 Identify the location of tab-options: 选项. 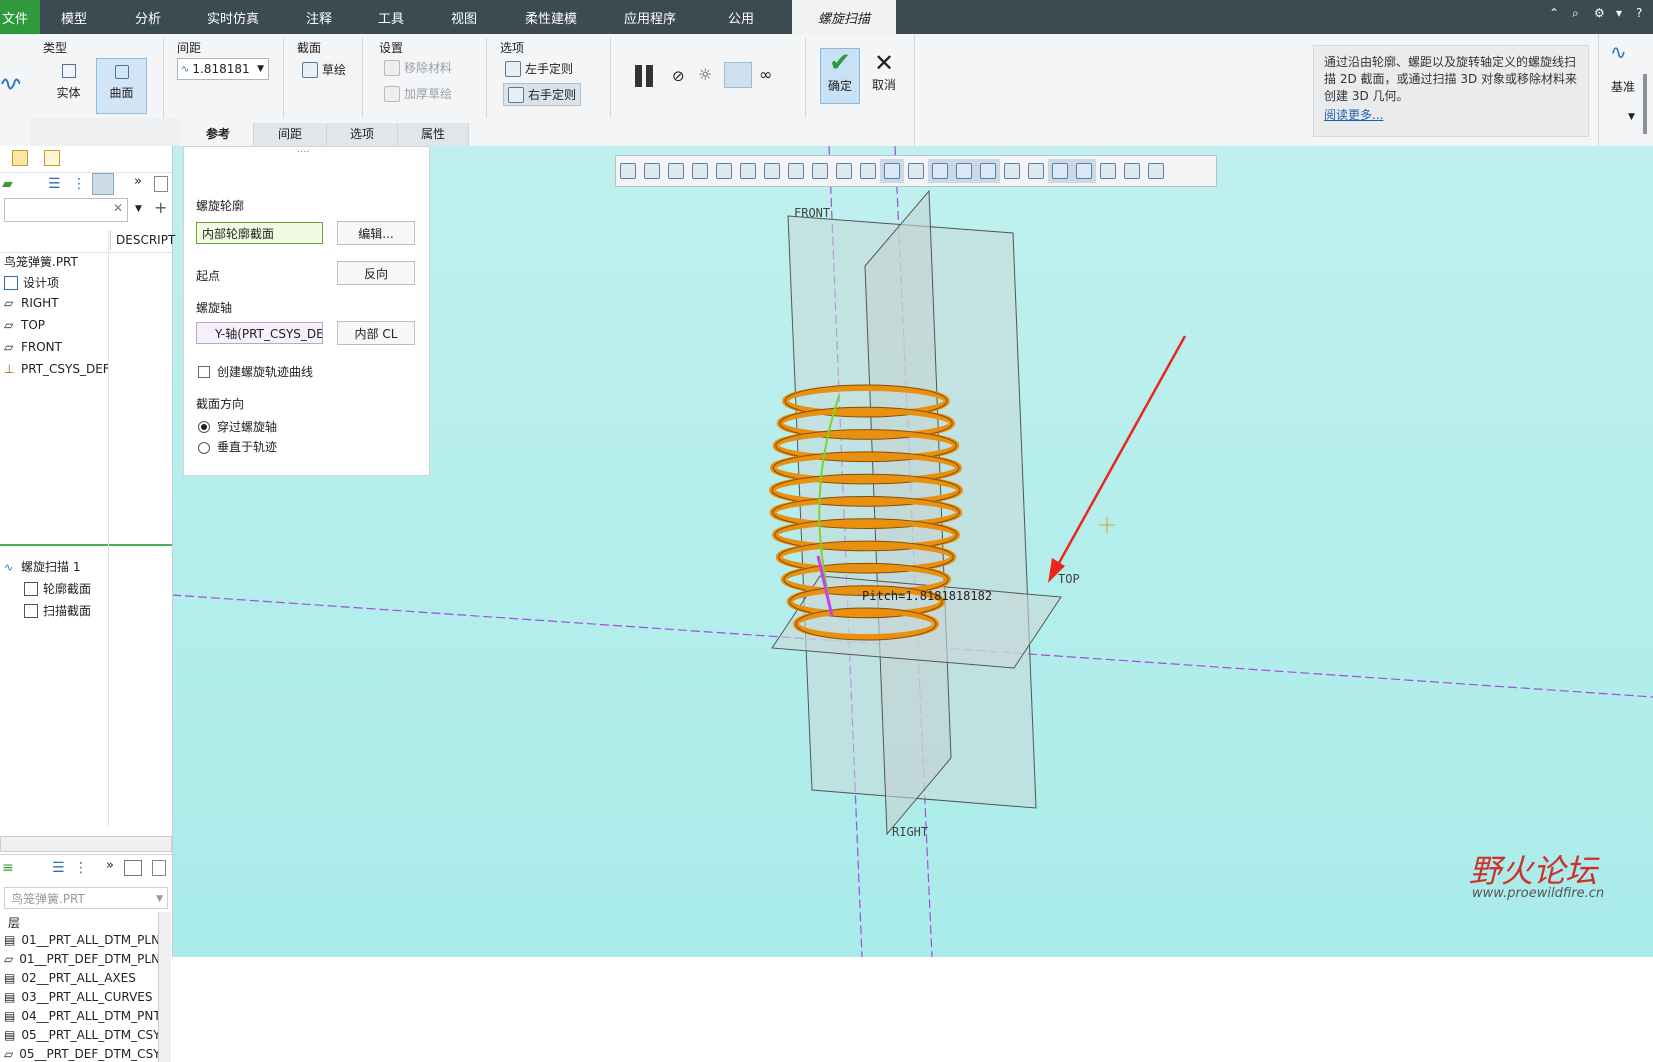
(362, 134).